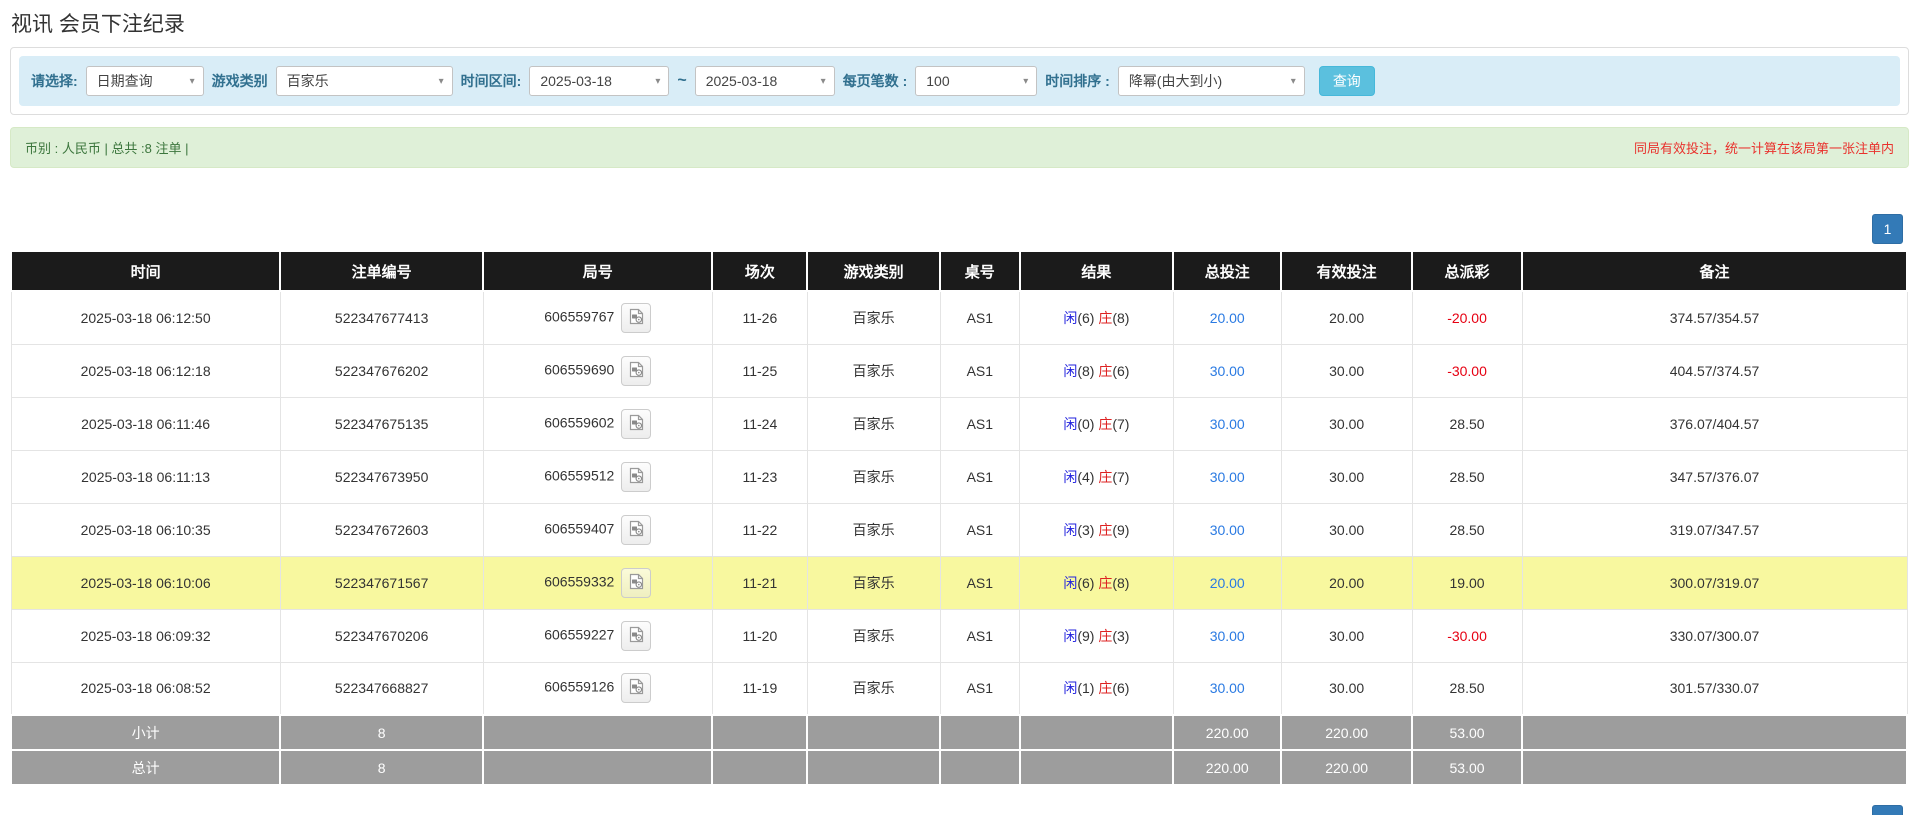 This screenshot has width=1919, height=815. I want to click on column-header: 总派彩, so click(1467, 271).